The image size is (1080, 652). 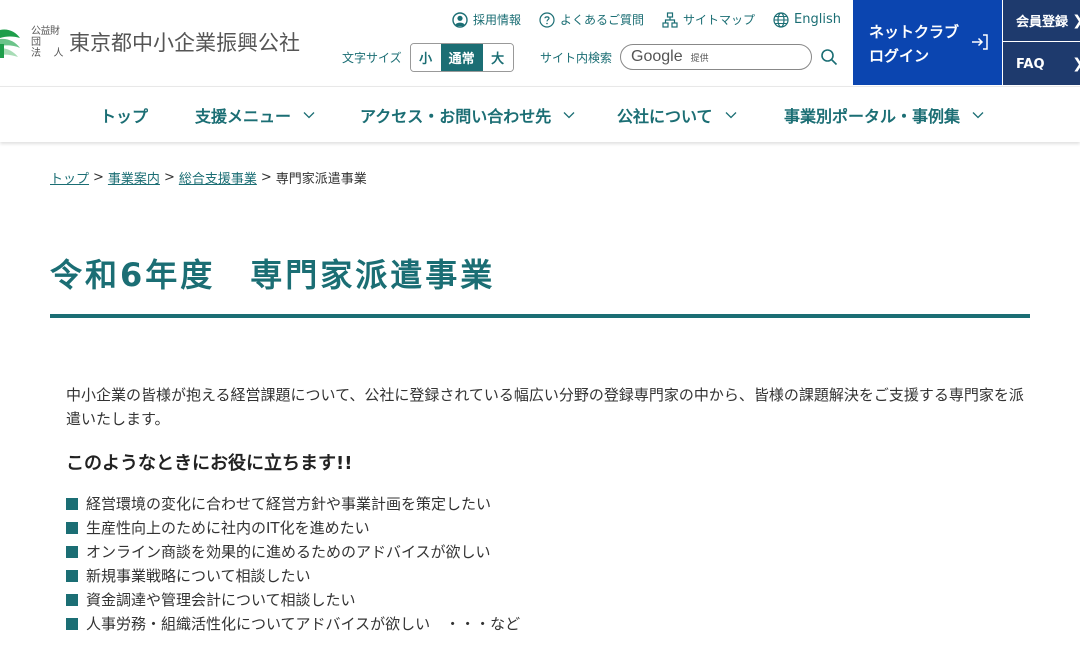 I want to click on site-logo: 公益財団 法人 東京都中小企業振興公社, so click(x=150, y=42).